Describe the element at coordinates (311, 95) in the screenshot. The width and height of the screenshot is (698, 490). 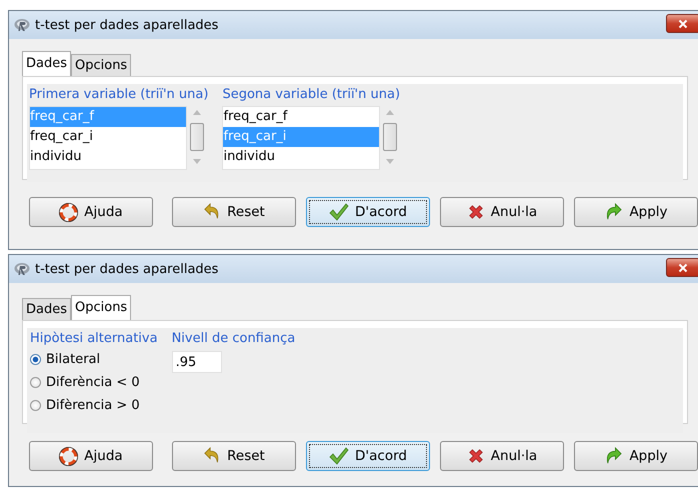
I see `list-label: Segona variable (triï'n una)` at that location.